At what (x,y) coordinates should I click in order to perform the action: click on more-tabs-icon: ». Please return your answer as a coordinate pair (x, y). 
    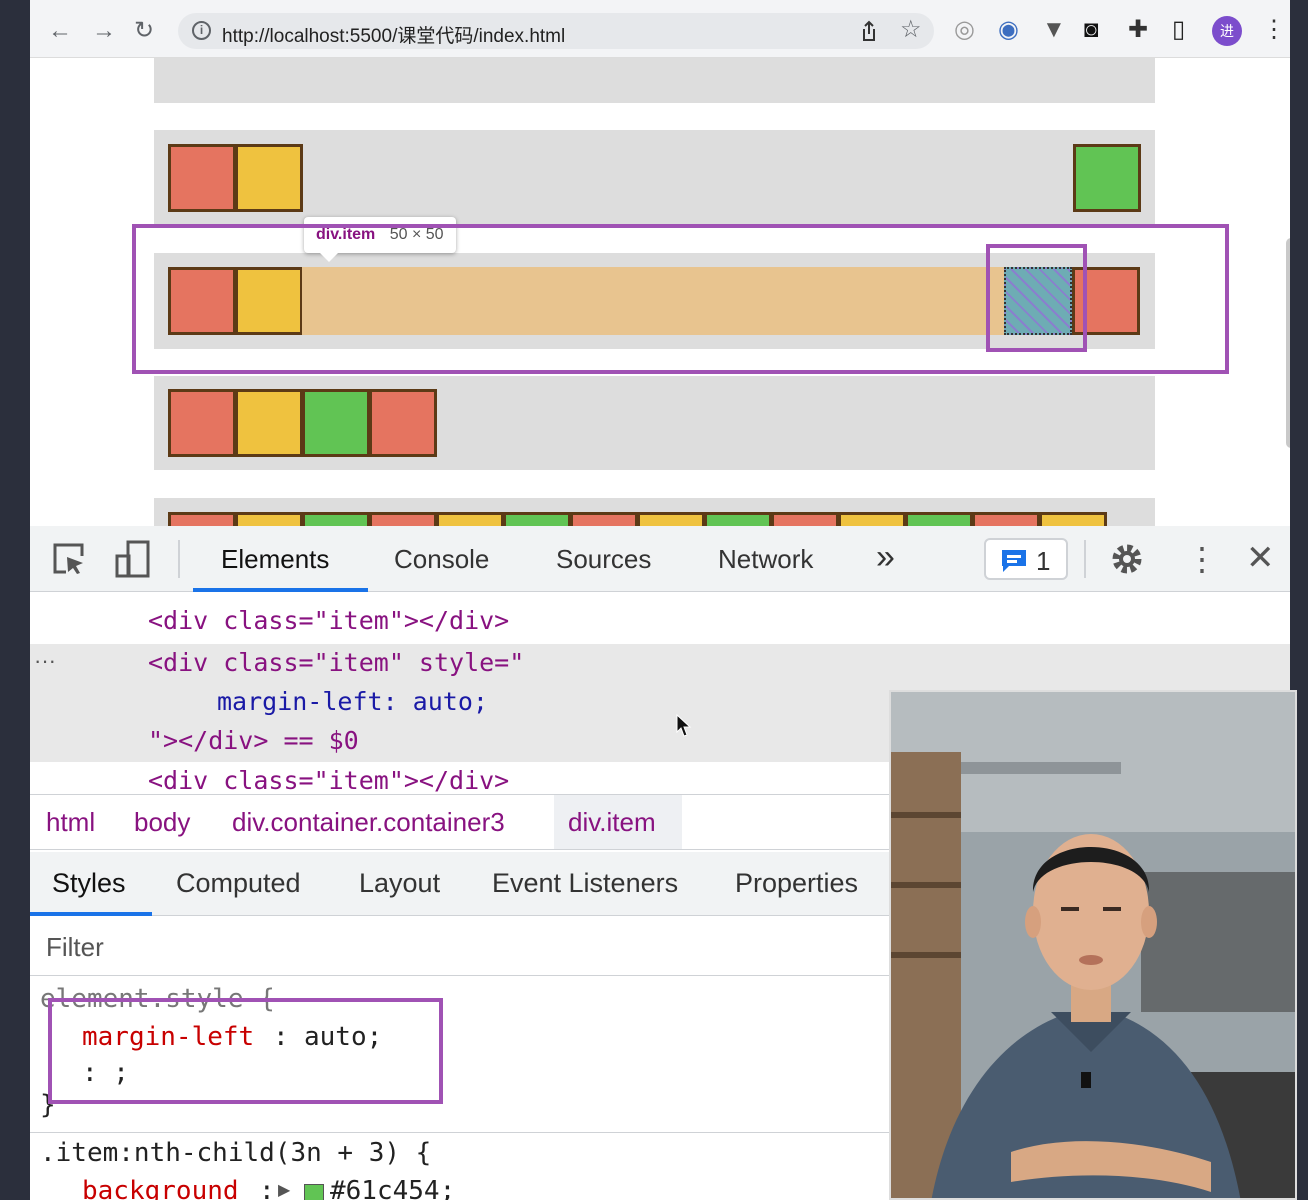
    Looking at the image, I should click on (885, 557).